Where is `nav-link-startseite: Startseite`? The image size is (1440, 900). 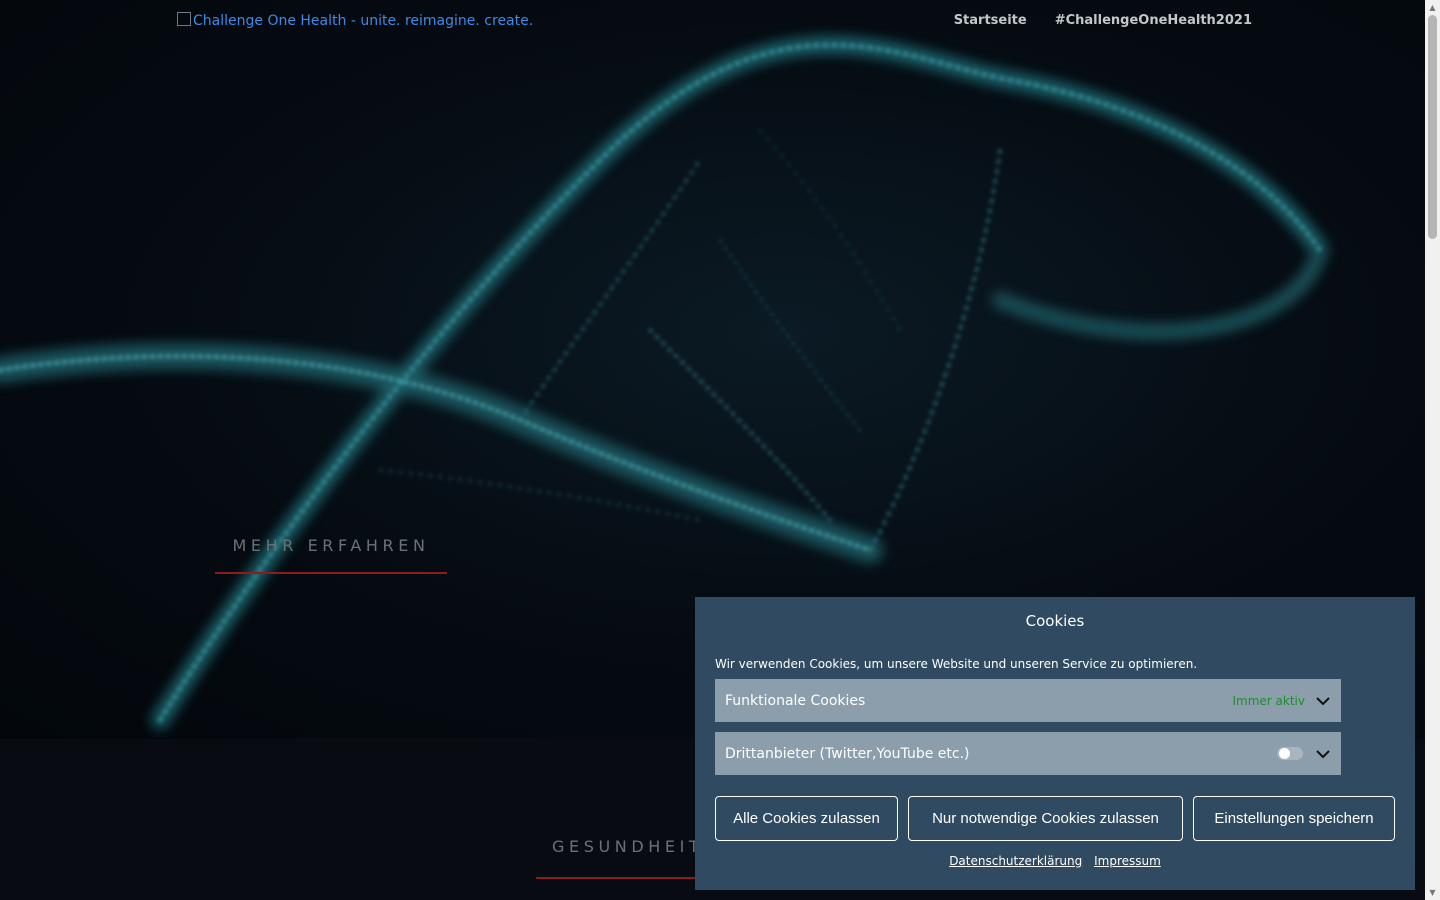 nav-link-startseite: Startseite is located at coordinates (990, 20).